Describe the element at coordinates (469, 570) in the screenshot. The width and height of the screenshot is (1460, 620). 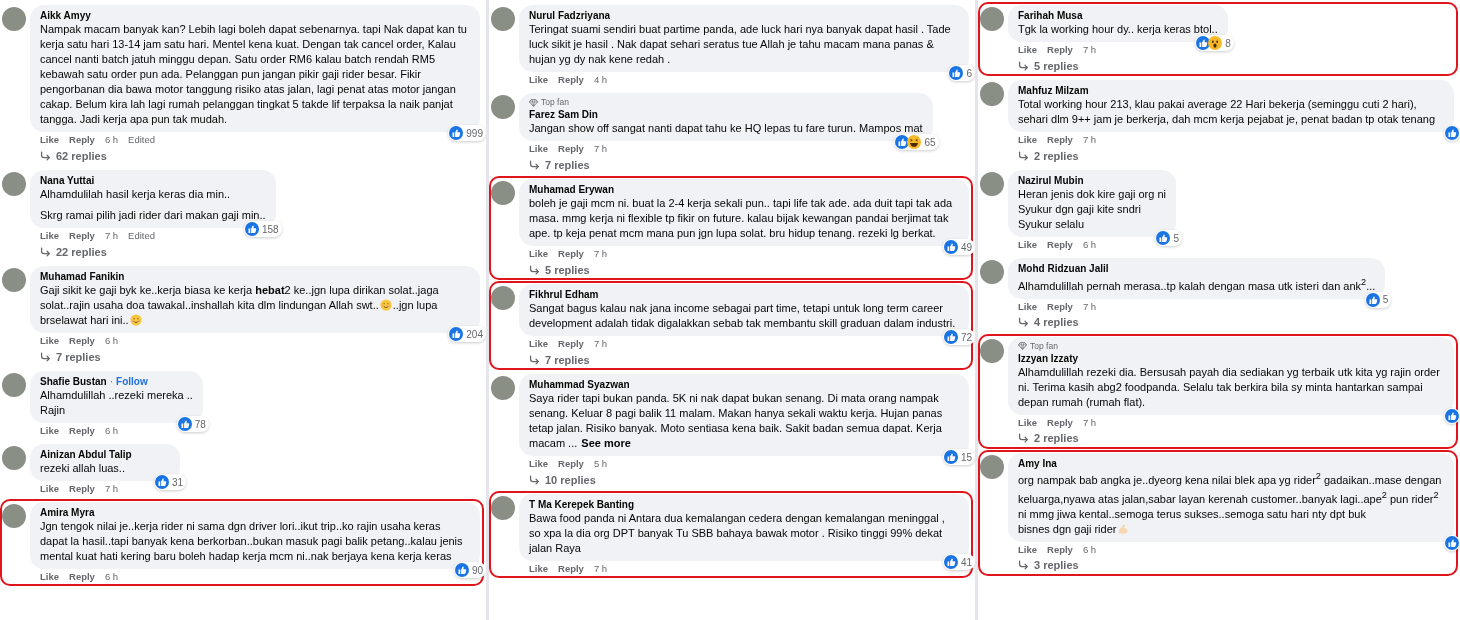
I see `reaction-pill: 90` at that location.